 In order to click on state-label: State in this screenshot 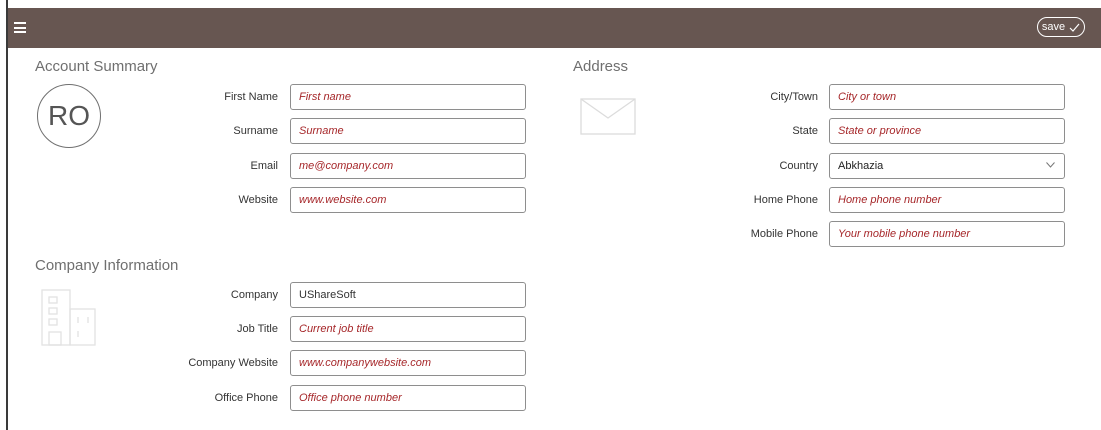, I will do `click(805, 131)`.